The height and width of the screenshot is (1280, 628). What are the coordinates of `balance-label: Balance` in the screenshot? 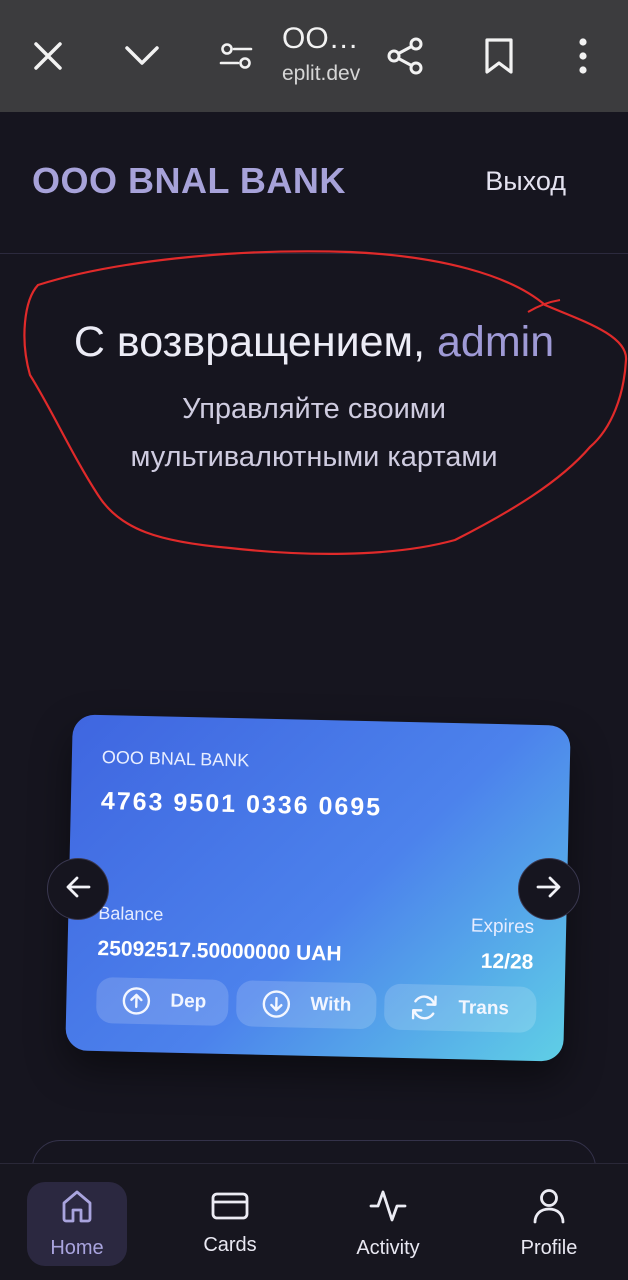 It's located at (131, 914).